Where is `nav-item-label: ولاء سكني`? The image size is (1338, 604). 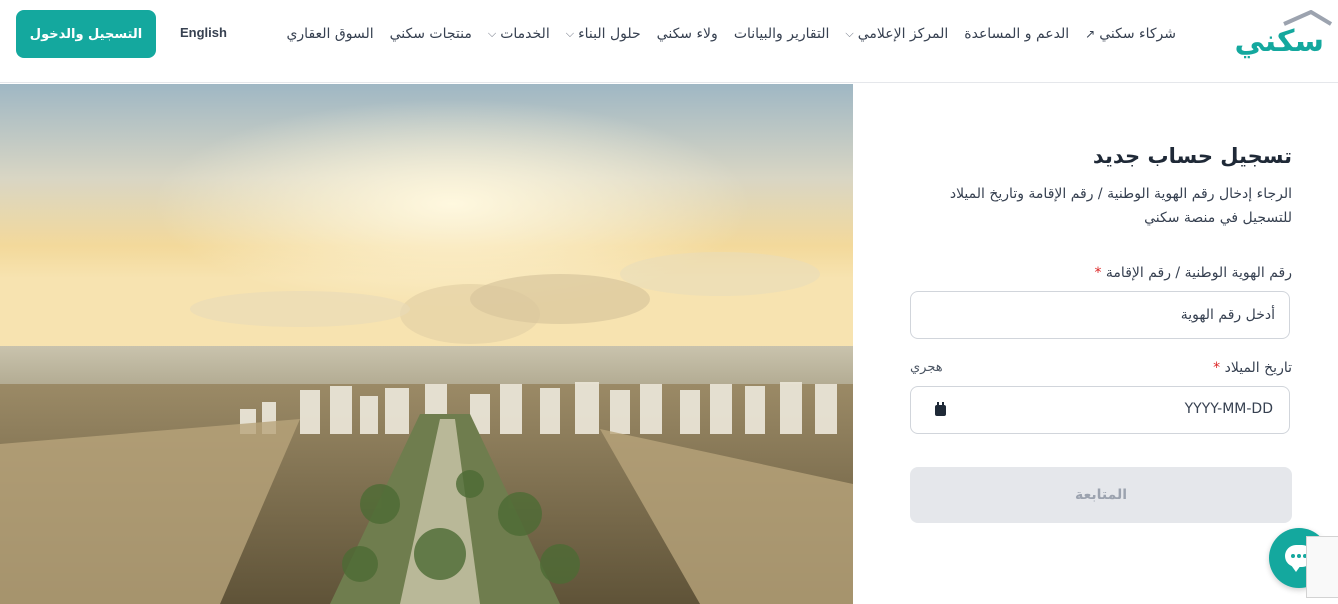 nav-item-label: ولاء سكني is located at coordinates (687, 34).